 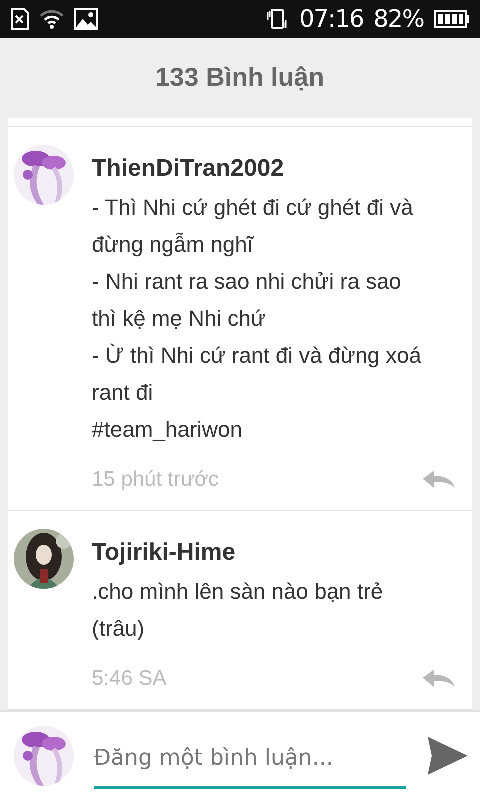 I want to click on comment-author: ThienDiTran2002, so click(x=258, y=169).